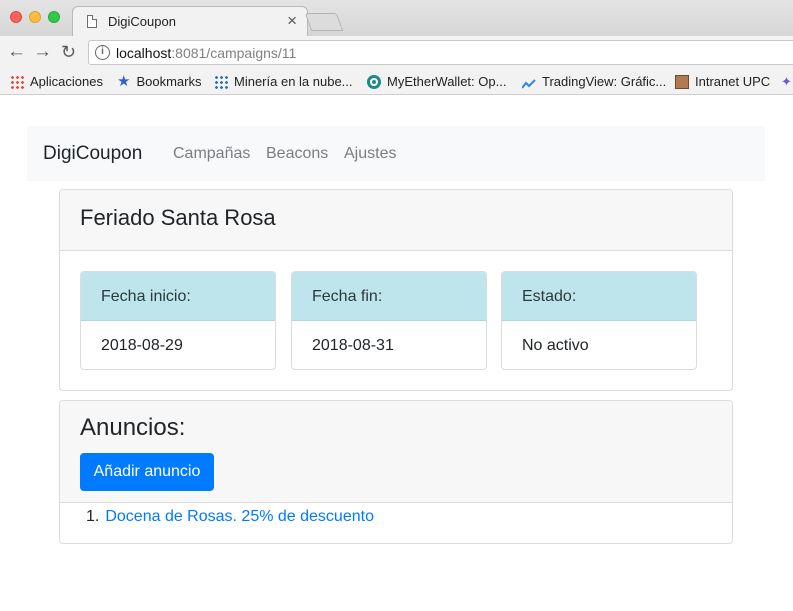  What do you see at coordinates (147, 472) in the screenshot?
I see `add-ad-button: Añadir anuncio` at bounding box center [147, 472].